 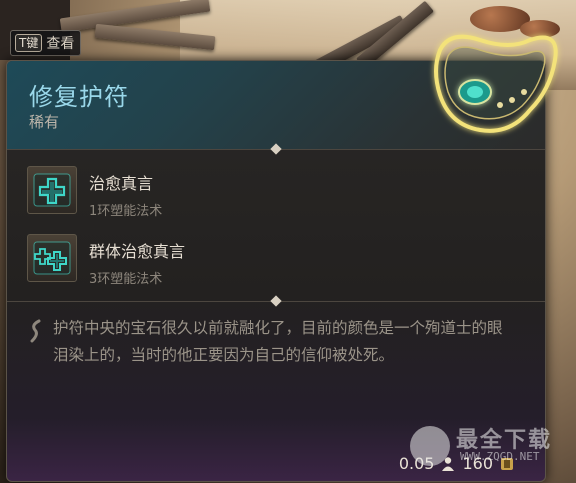 What do you see at coordinates (44, 122) in the screenshot?
I see `item-rarity: 稀有` at bounding box center [44, 122].